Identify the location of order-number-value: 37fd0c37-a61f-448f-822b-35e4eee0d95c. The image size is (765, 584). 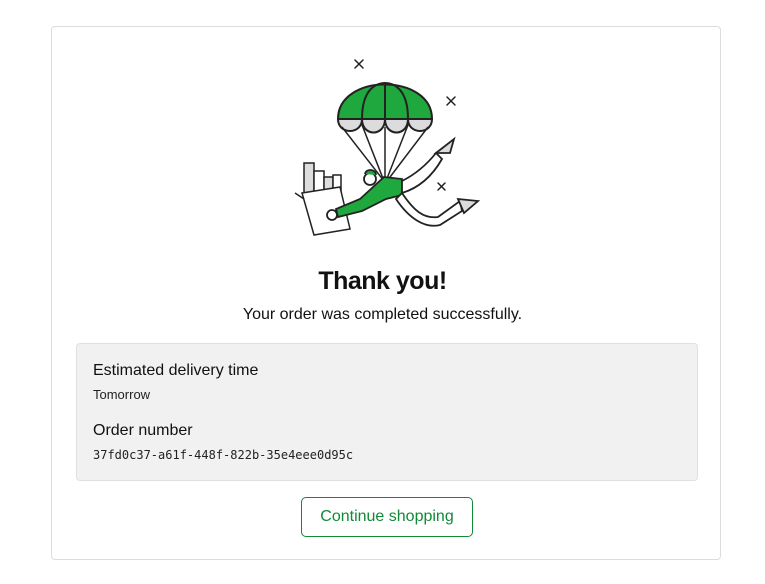
(223, 455).